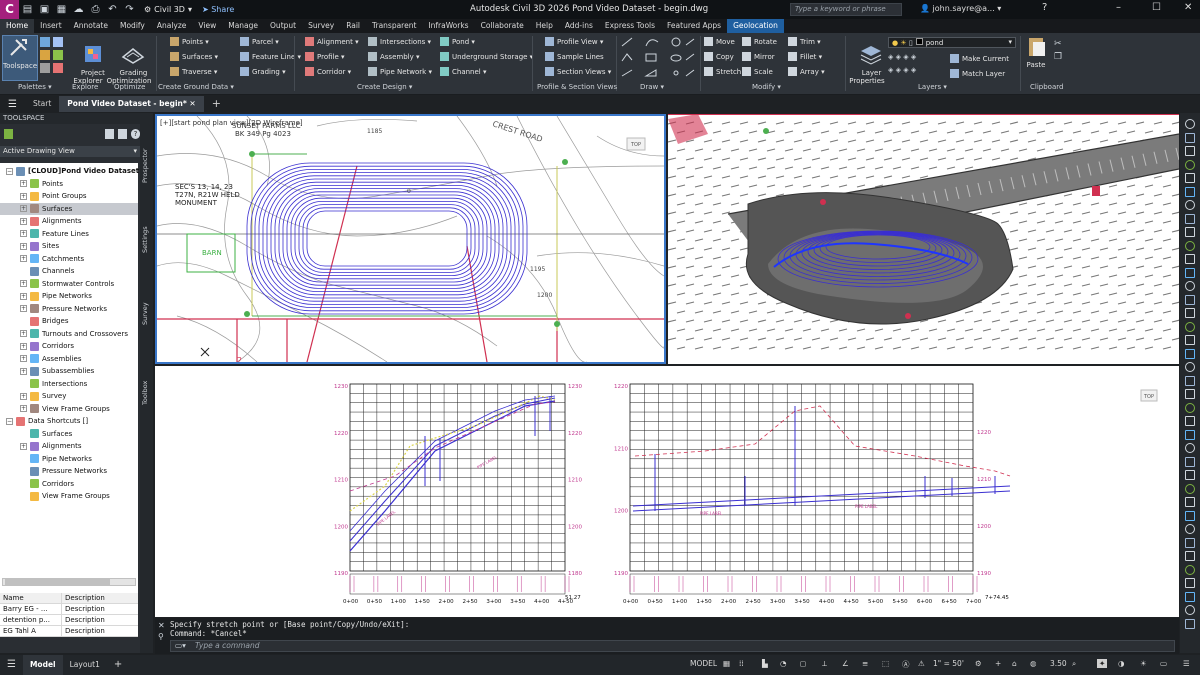 Image resolution: width=1200 pixels, height=675 pixels. I want to click on snap-icon: ⁞⁞, so click(741, 663).